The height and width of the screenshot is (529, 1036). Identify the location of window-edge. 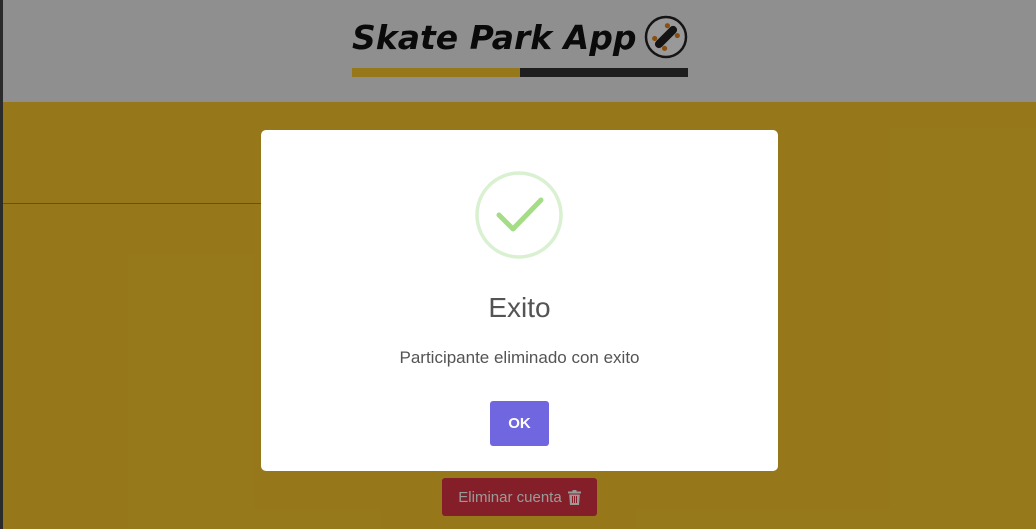
(1, 264).